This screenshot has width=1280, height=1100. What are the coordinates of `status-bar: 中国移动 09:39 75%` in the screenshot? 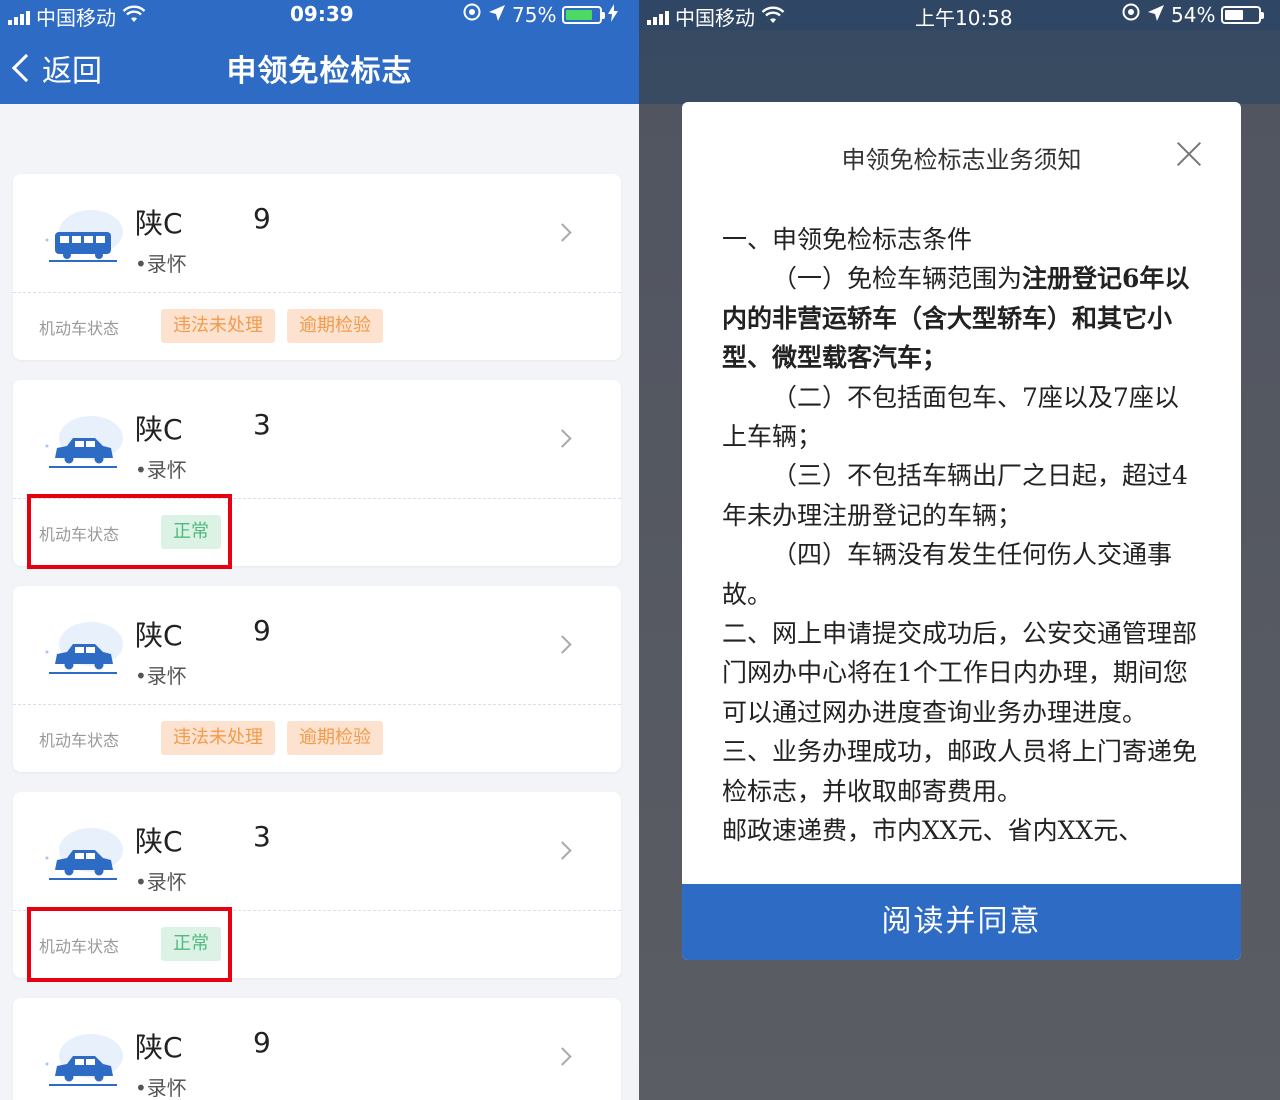 It's located at (319, 15).